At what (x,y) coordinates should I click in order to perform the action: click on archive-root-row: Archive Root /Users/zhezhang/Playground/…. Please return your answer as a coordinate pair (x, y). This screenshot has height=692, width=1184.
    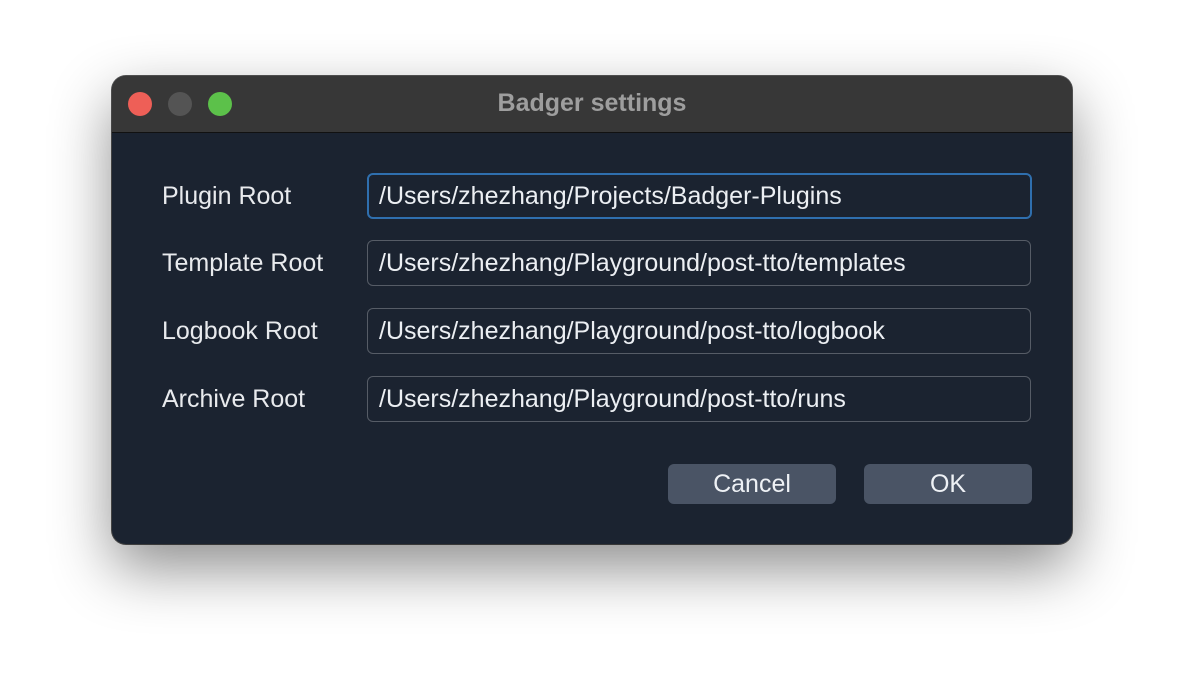
    Looking at the image, I should click on (592, 399).